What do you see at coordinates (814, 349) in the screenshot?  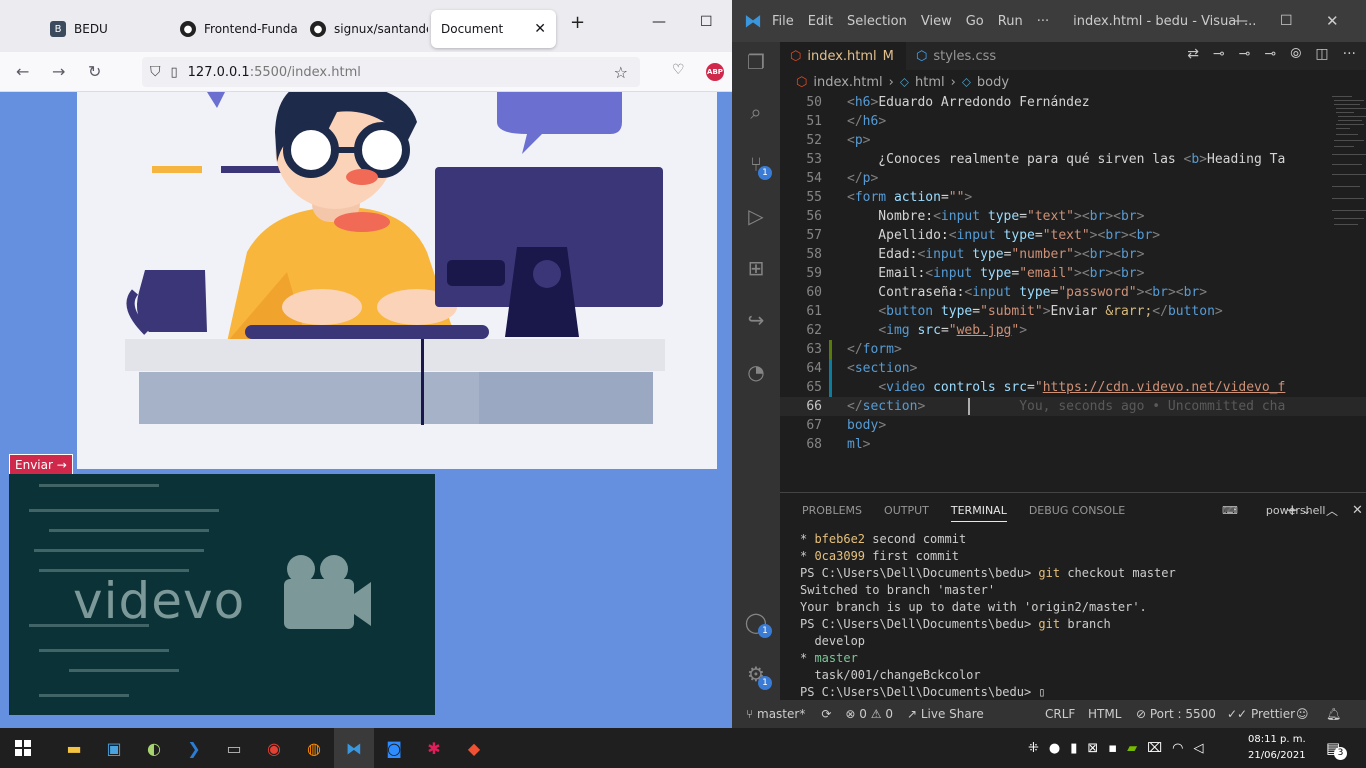 I see `line-number: 63` at bounding box center [814, 349].